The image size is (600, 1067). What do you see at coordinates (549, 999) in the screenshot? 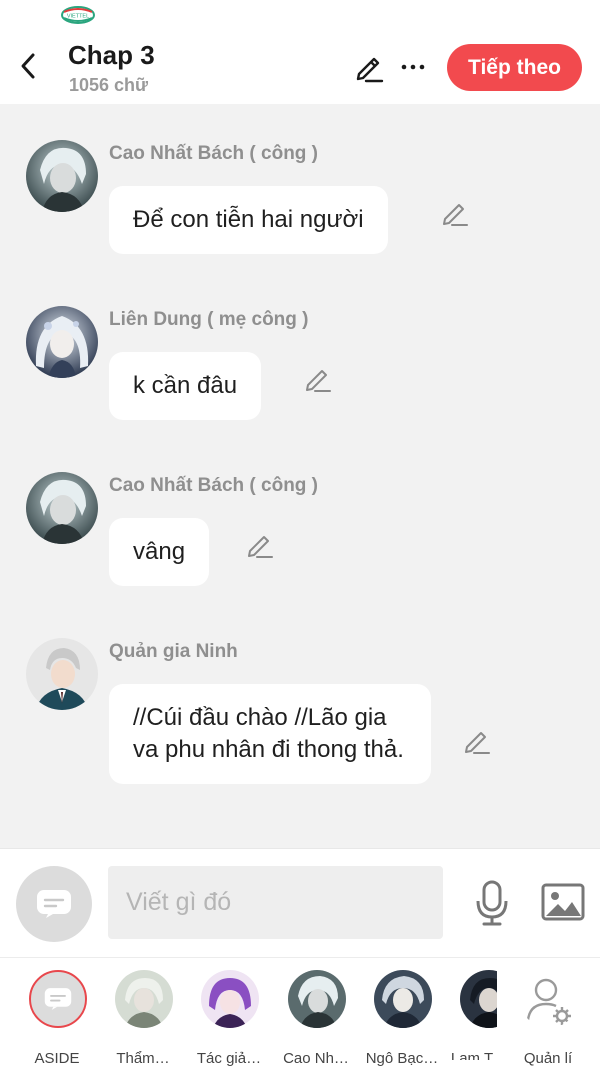
I see `user-settings-icon` at bounding box center [549, 999].